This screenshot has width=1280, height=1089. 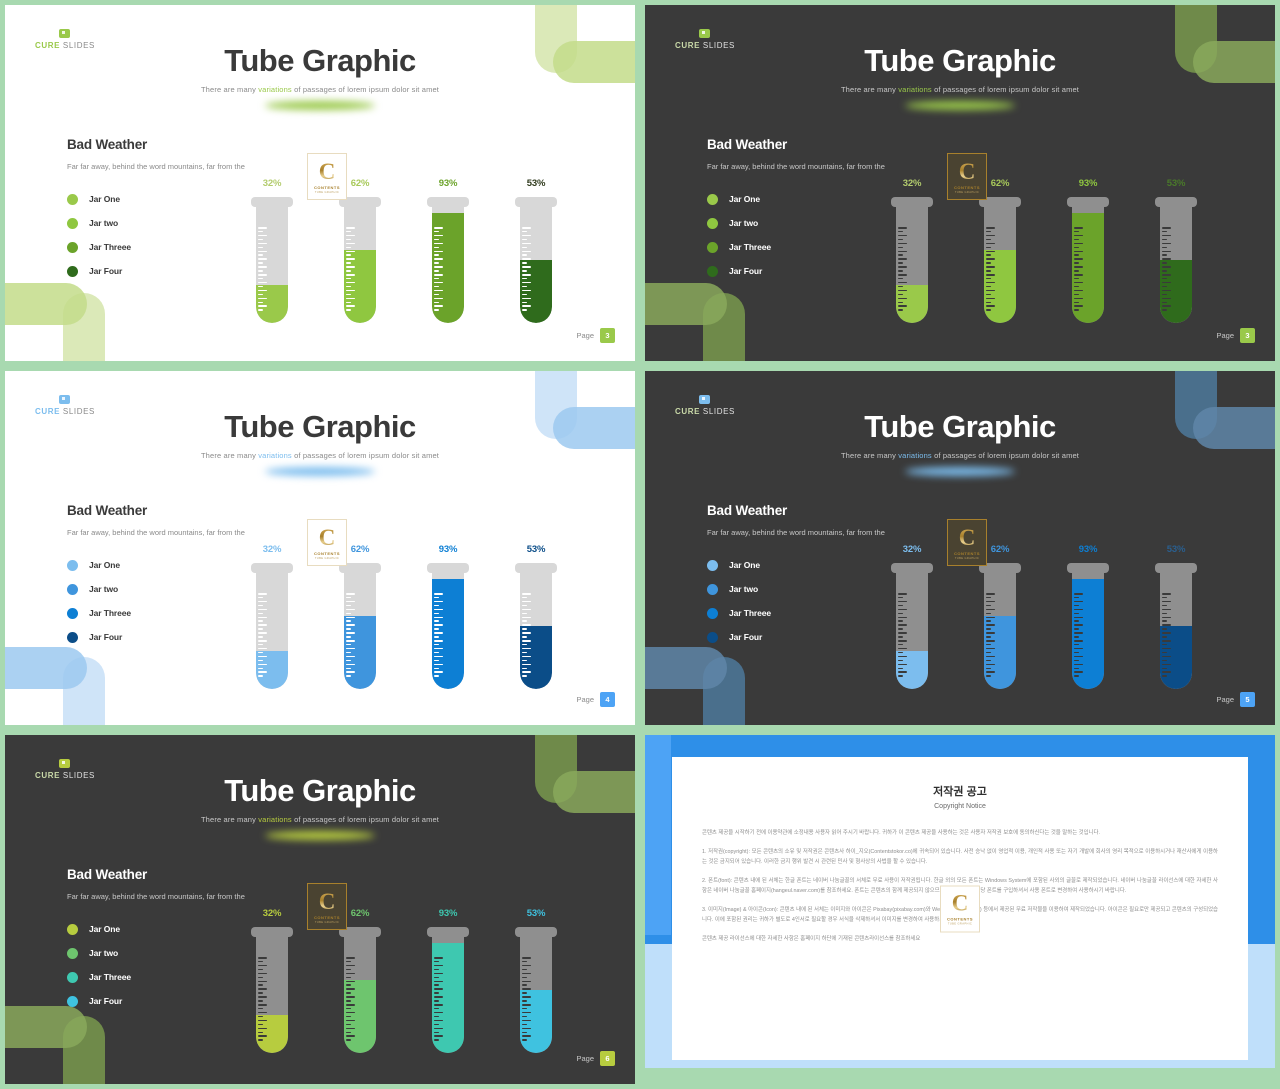 I want to click on page-number-badge: 5, so click(x=1247, y=699).